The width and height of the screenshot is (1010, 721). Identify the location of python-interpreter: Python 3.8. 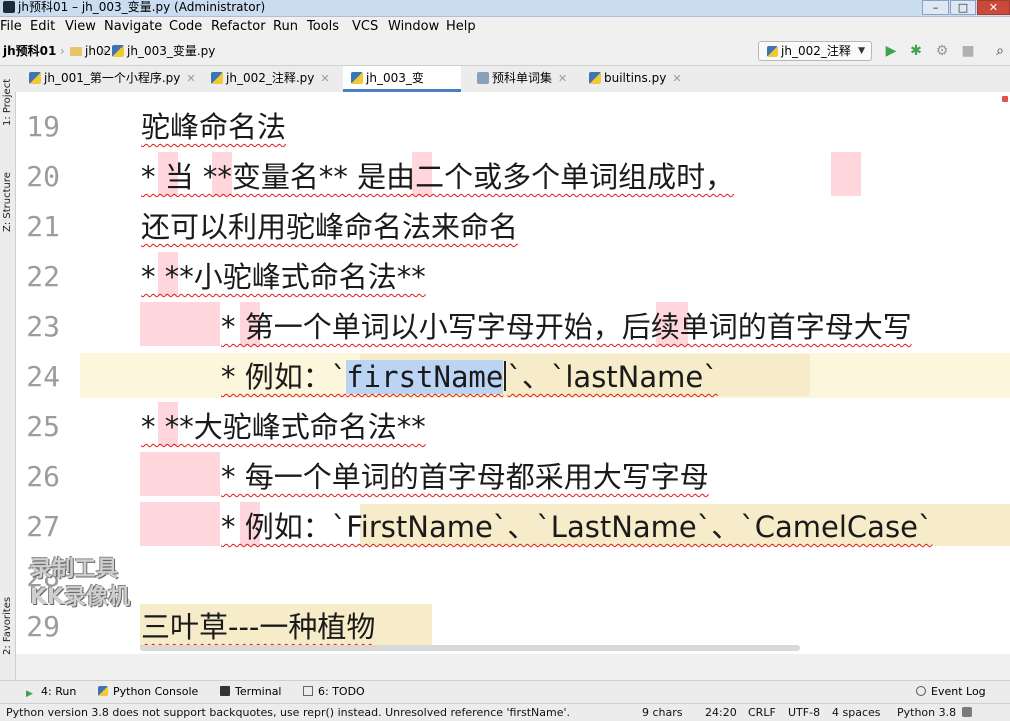
(926, 712).